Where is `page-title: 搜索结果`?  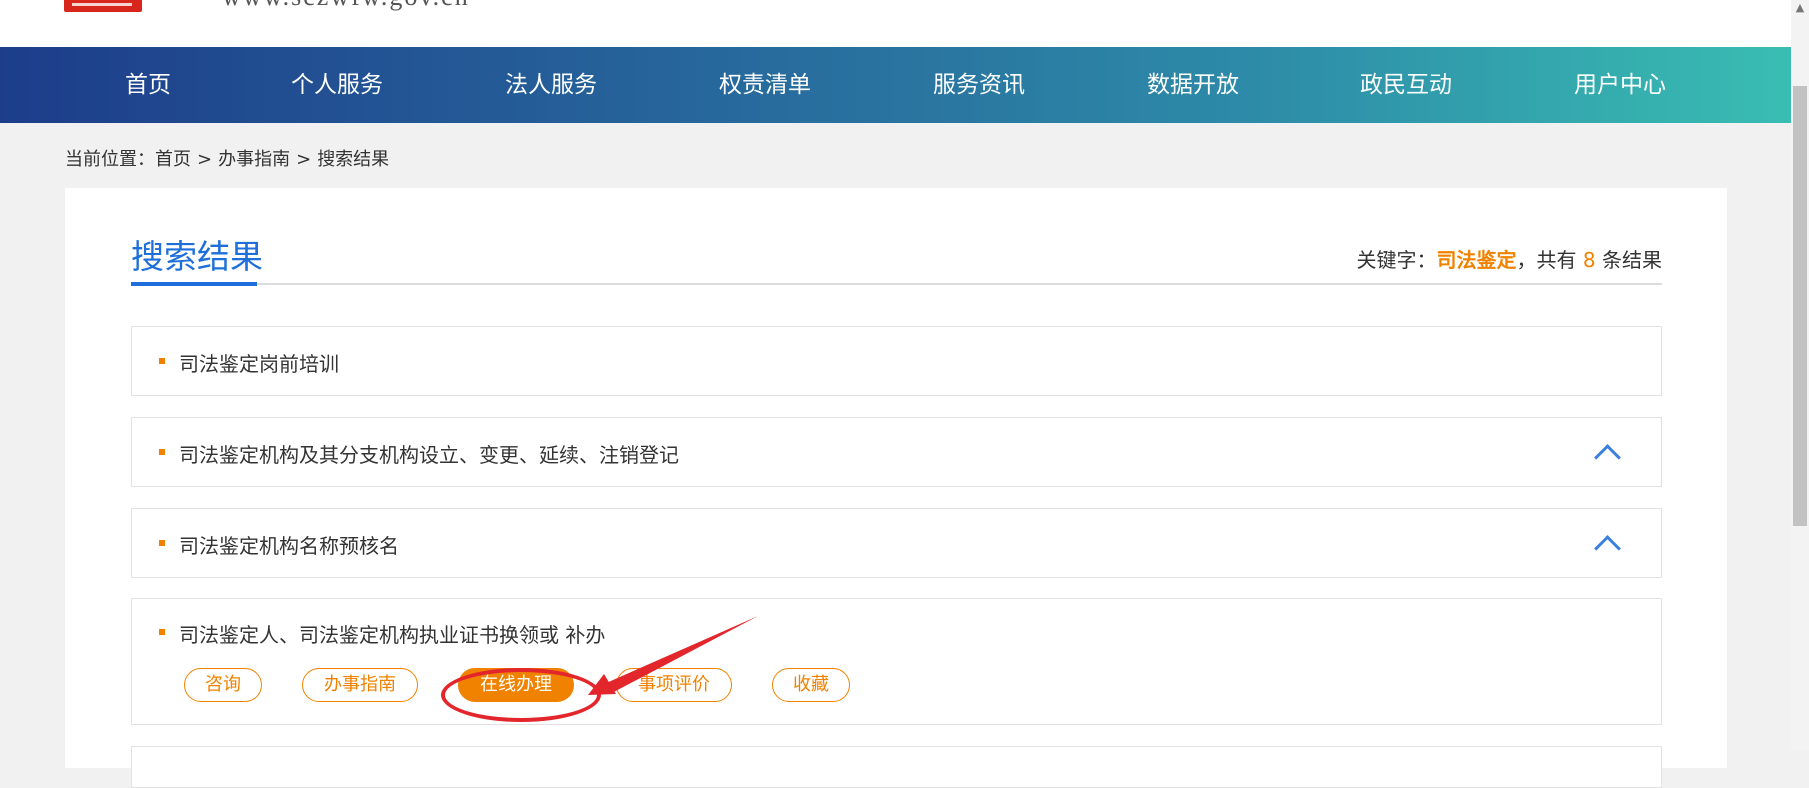
page-title: 搜索结果 is located at coordinates (197, 256).